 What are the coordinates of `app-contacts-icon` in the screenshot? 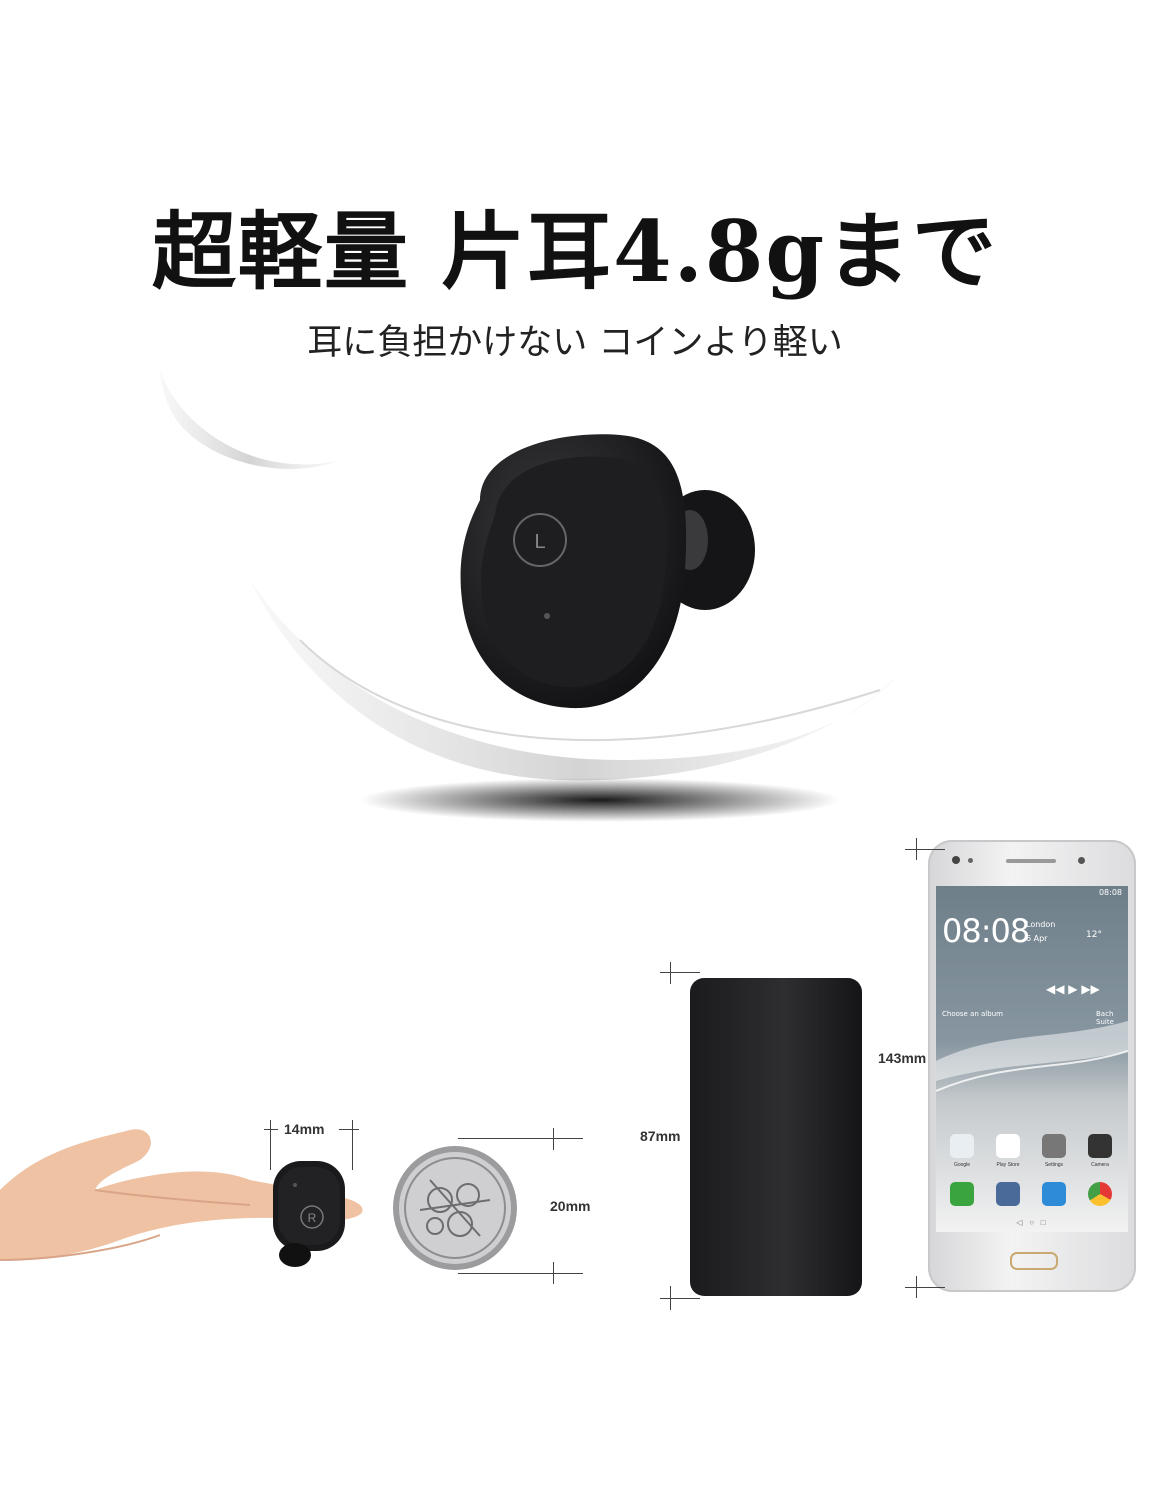 It's located at (1008, 1194).